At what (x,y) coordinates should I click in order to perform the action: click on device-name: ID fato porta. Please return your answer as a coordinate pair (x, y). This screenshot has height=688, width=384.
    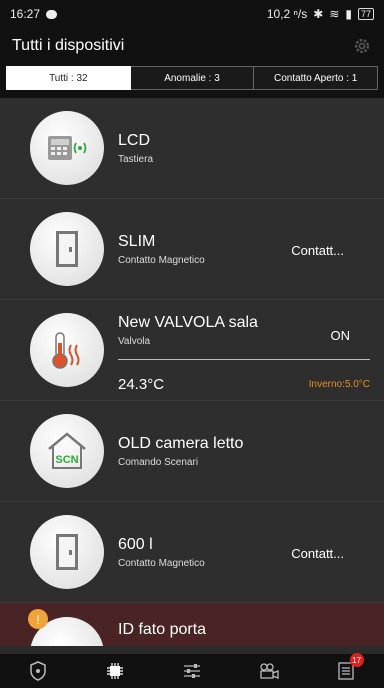
    Looking at the image, I should click on (162, 629).